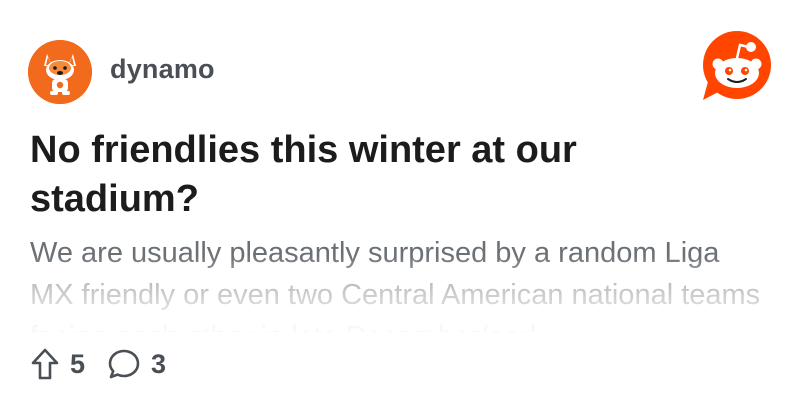 The image size is (800, 419). Describe the element at coordinates (159, 363) in the screenshot. I see `comment-count: 3` at that location.